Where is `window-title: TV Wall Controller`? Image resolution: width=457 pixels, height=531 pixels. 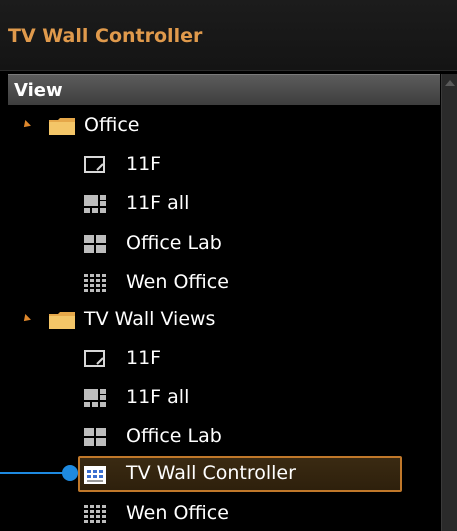
window-title: TV Wall Controller is located at coordinates (105, 36).